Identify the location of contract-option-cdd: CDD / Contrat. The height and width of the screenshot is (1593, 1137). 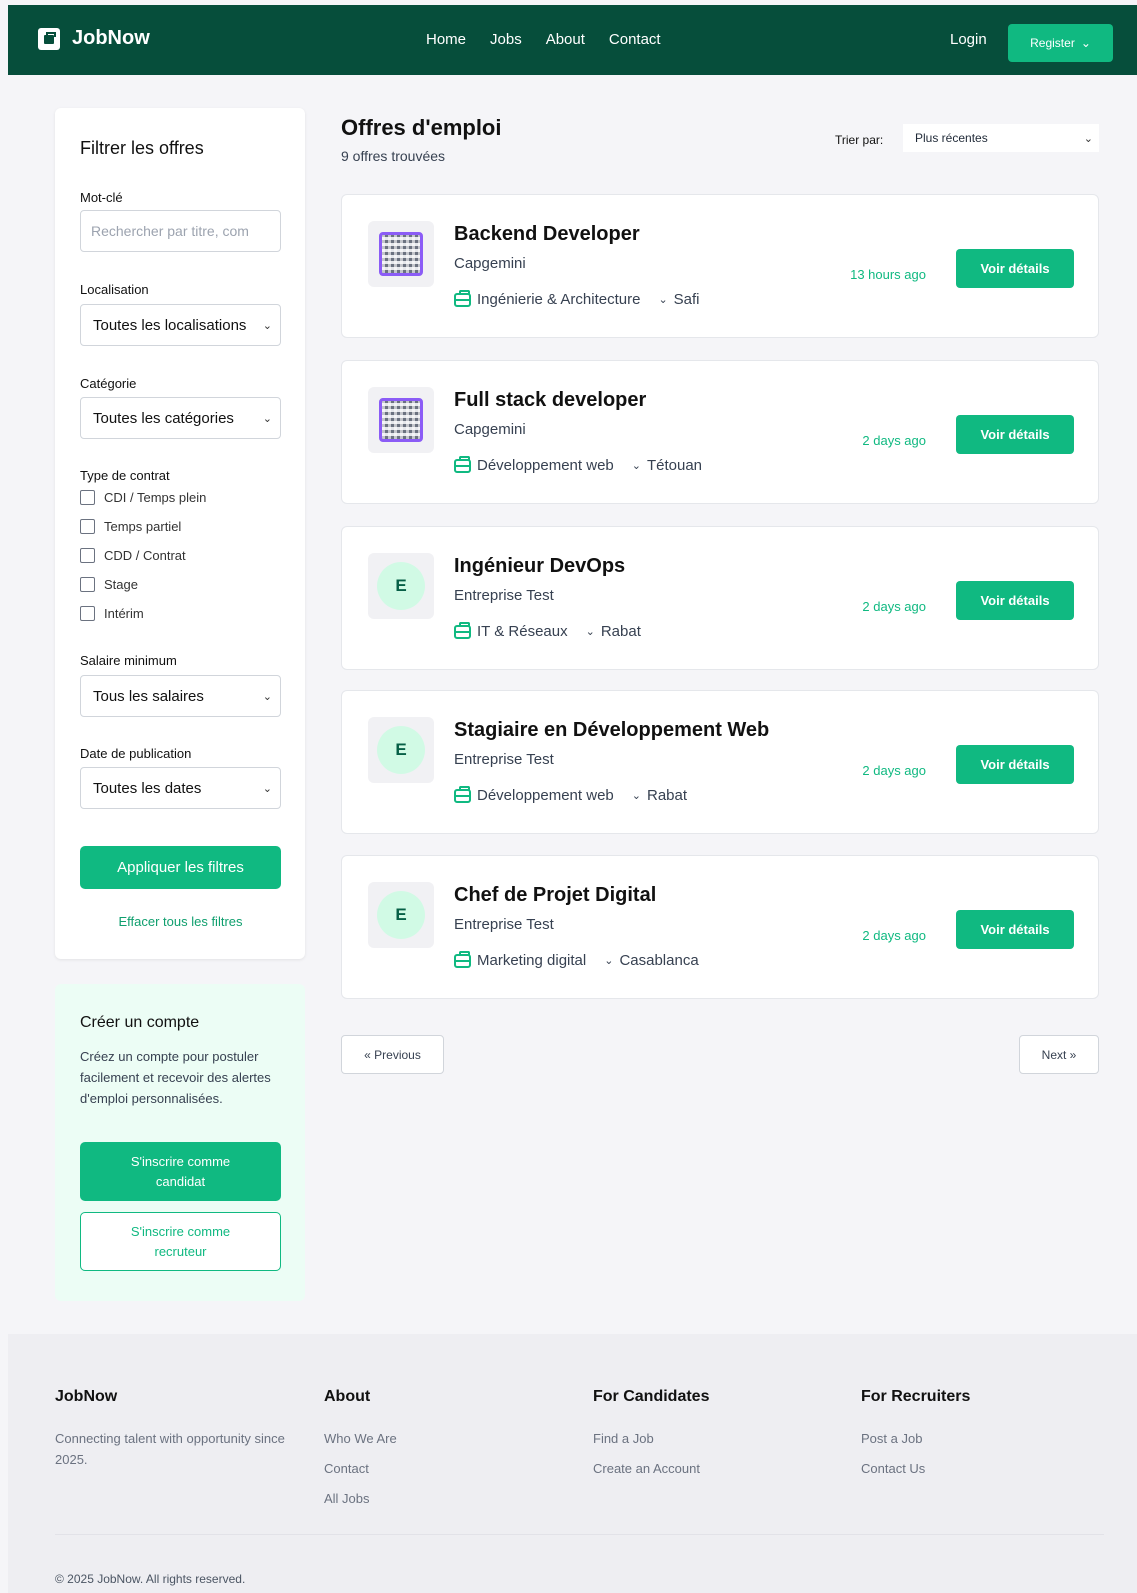
(133, 555).